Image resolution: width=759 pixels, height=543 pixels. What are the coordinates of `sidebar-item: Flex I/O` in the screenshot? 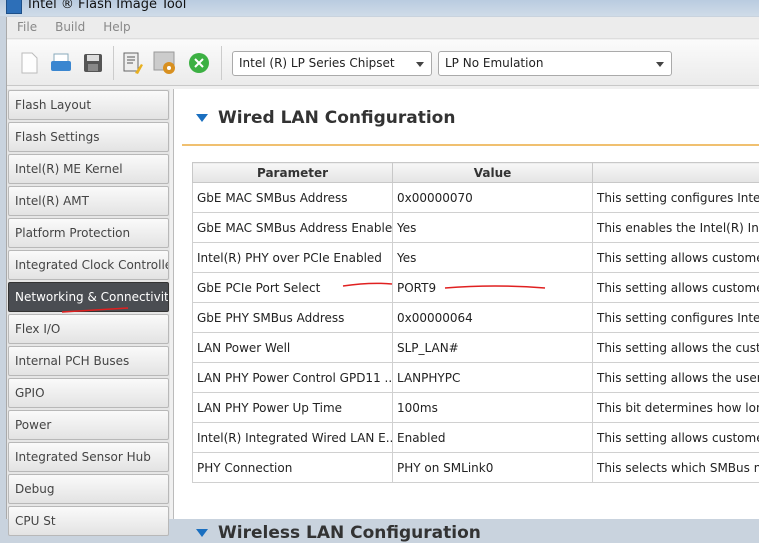 It's located at (88, 329).